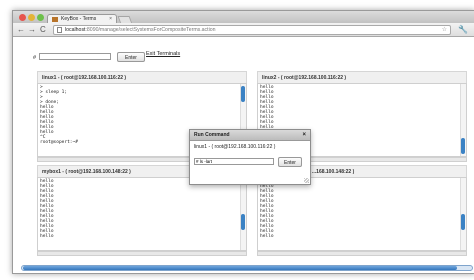 This screenshot has height=280, width=474. What do you see at coordinates (59, 30) in the screenshot?
I see `page-icon` at bounding box center [59, 30].